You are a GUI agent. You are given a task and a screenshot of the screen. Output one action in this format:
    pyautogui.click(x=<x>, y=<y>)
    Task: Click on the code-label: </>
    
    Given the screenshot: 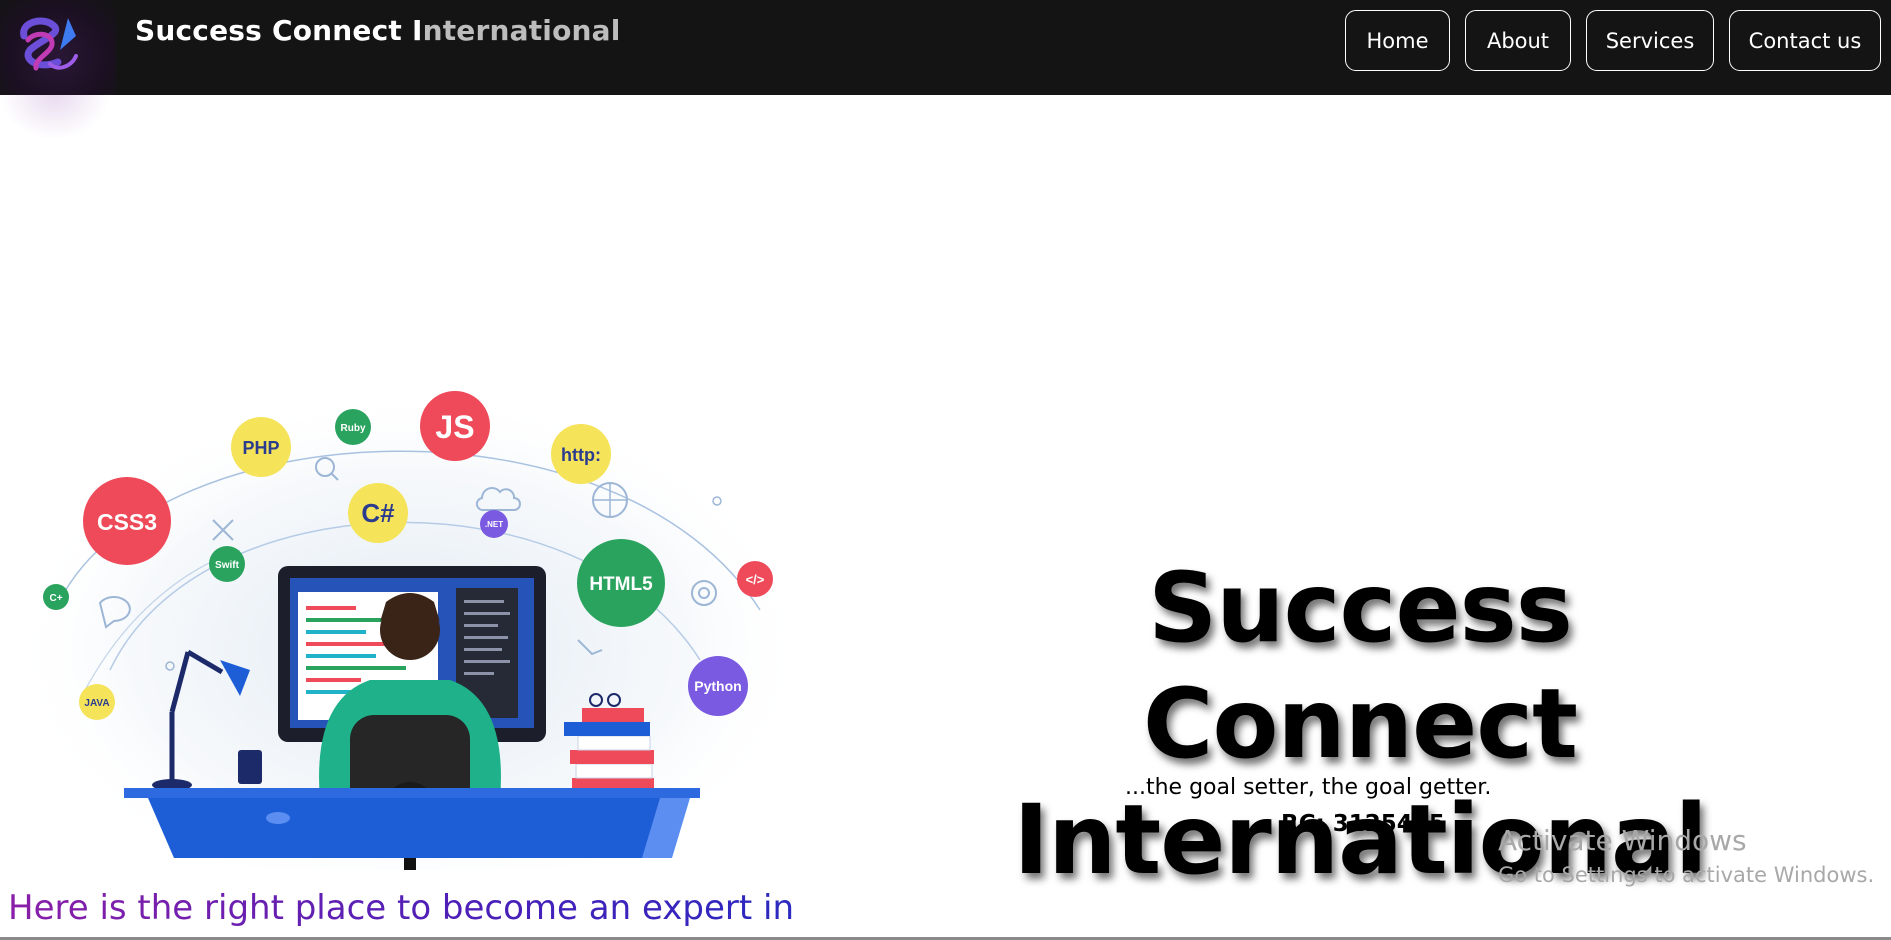 What is the action you would take?
    pyautogui.click(x=755, y=579)
    